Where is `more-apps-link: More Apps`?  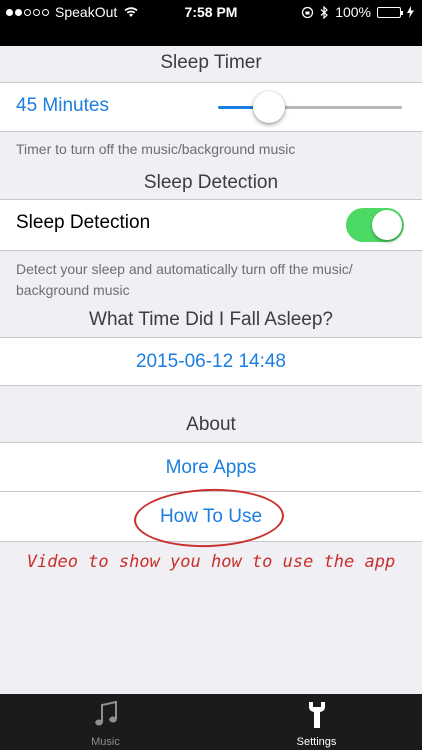 more-apps-link: More Apps is located at coordinates (211, 468).